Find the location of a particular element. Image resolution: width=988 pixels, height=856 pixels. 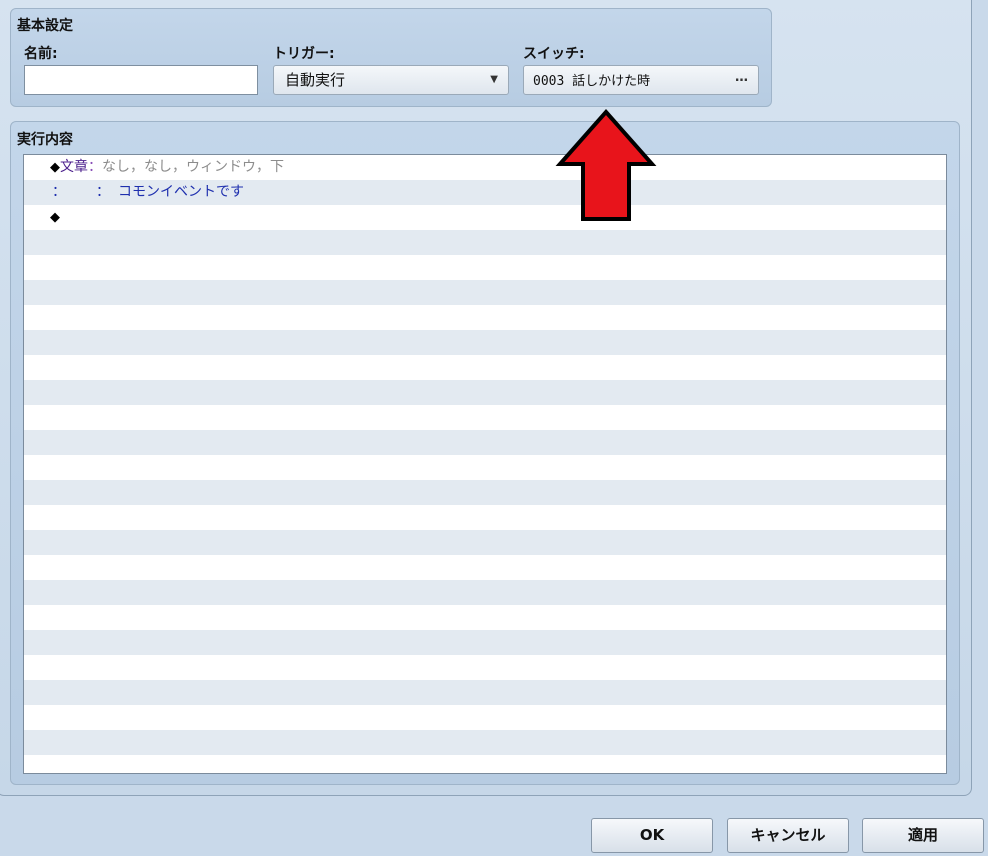

empty-command-diamond-icon: ◆ is located at coordinates (55, 217).